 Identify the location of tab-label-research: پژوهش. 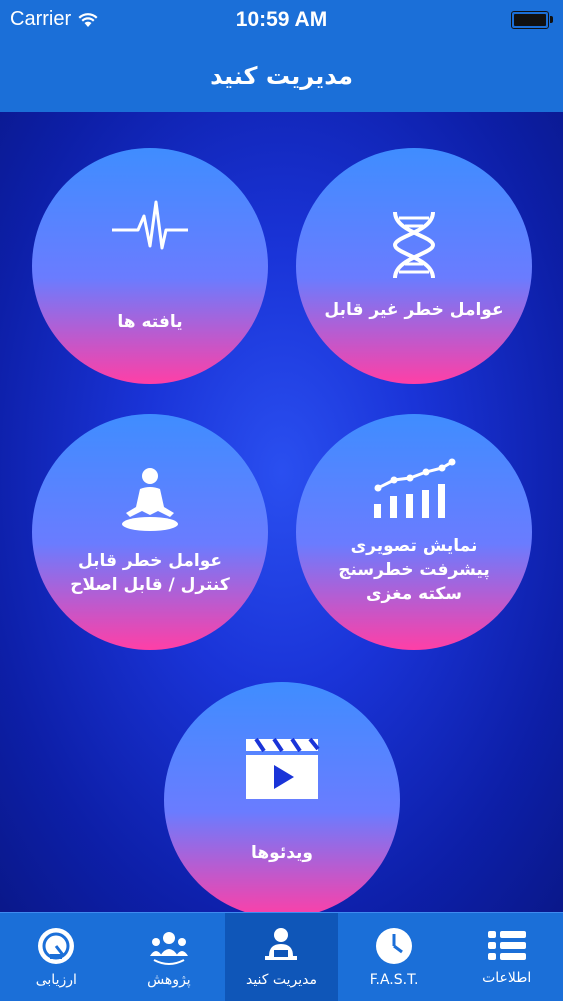
(169, 980).